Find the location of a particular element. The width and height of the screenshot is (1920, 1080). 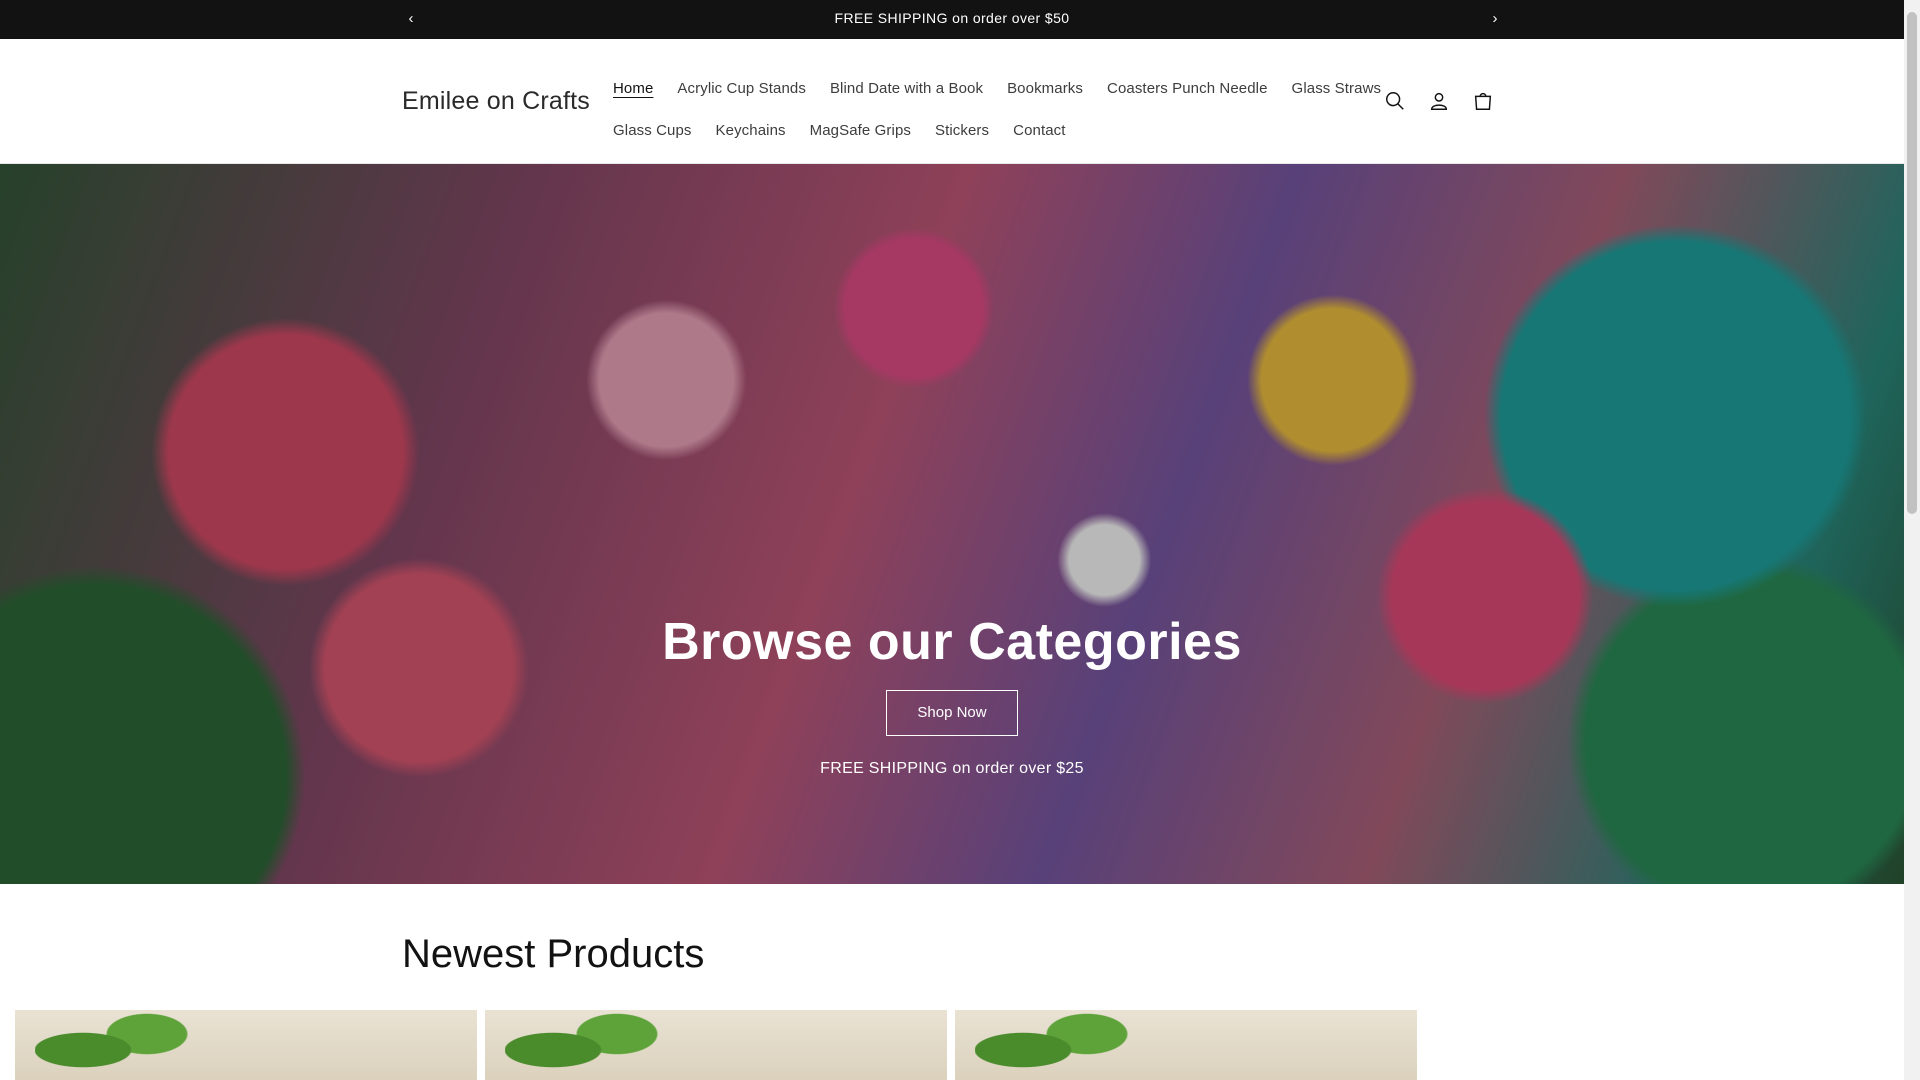

hero-title: Browse our Categories is located at coordinates (952, 642).